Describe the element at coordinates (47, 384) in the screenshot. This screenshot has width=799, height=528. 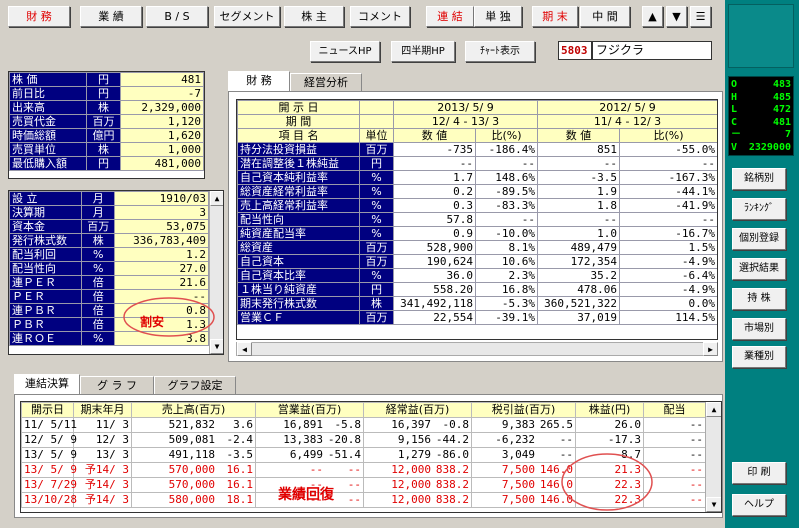
I see `tab-consolidated-results: 連結決算` at that location.